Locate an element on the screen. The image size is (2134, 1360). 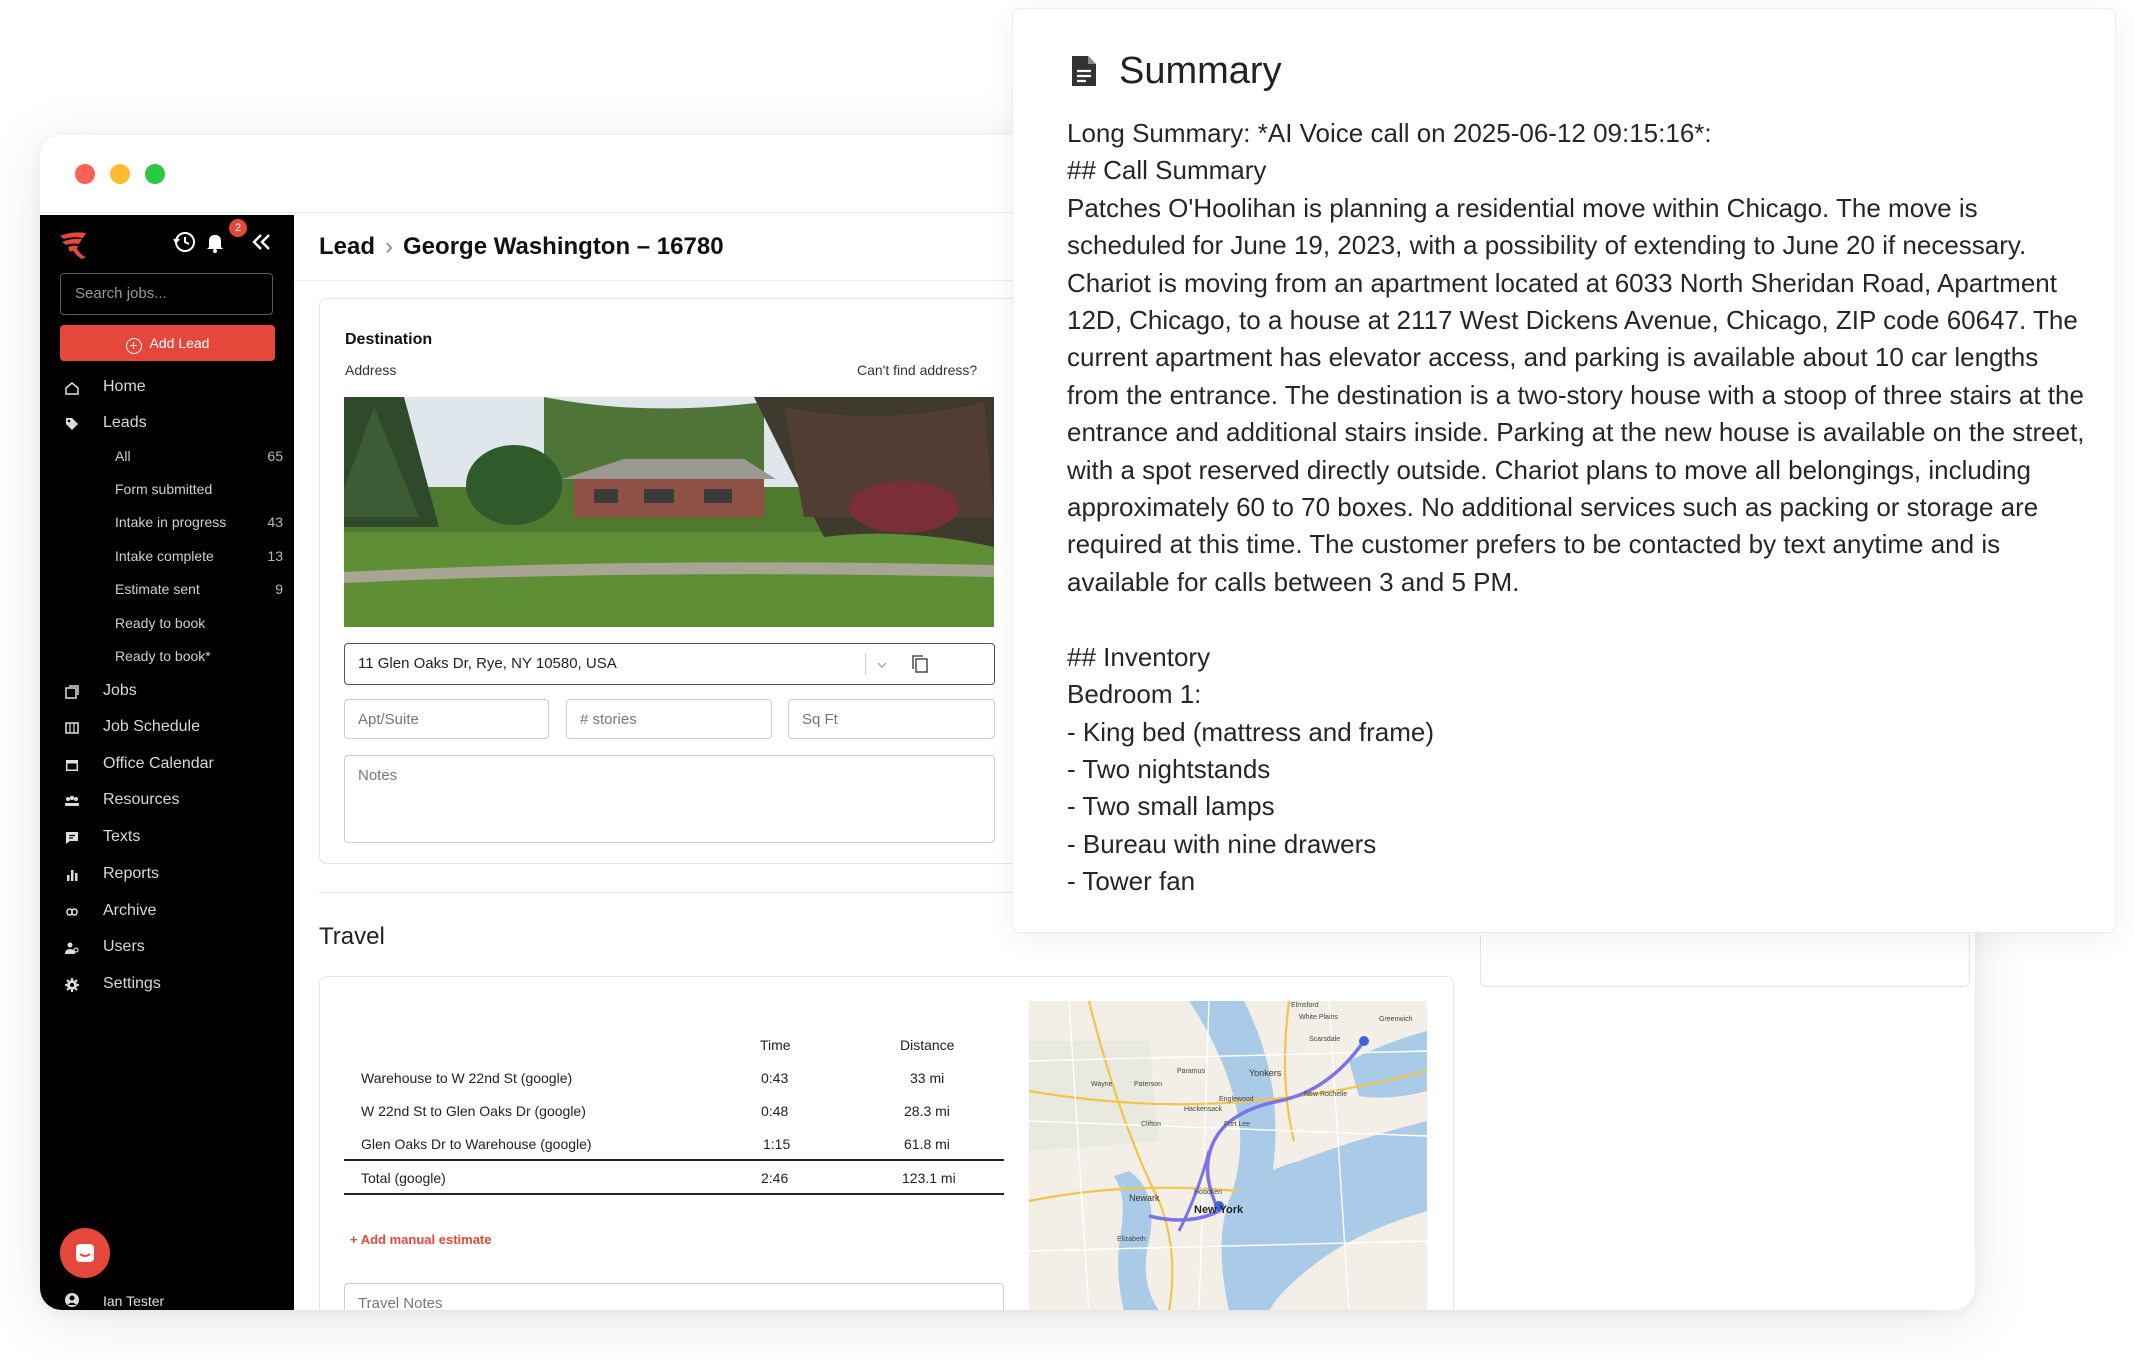
collapse-sidebar-icon is located at coordinates (261, 242).